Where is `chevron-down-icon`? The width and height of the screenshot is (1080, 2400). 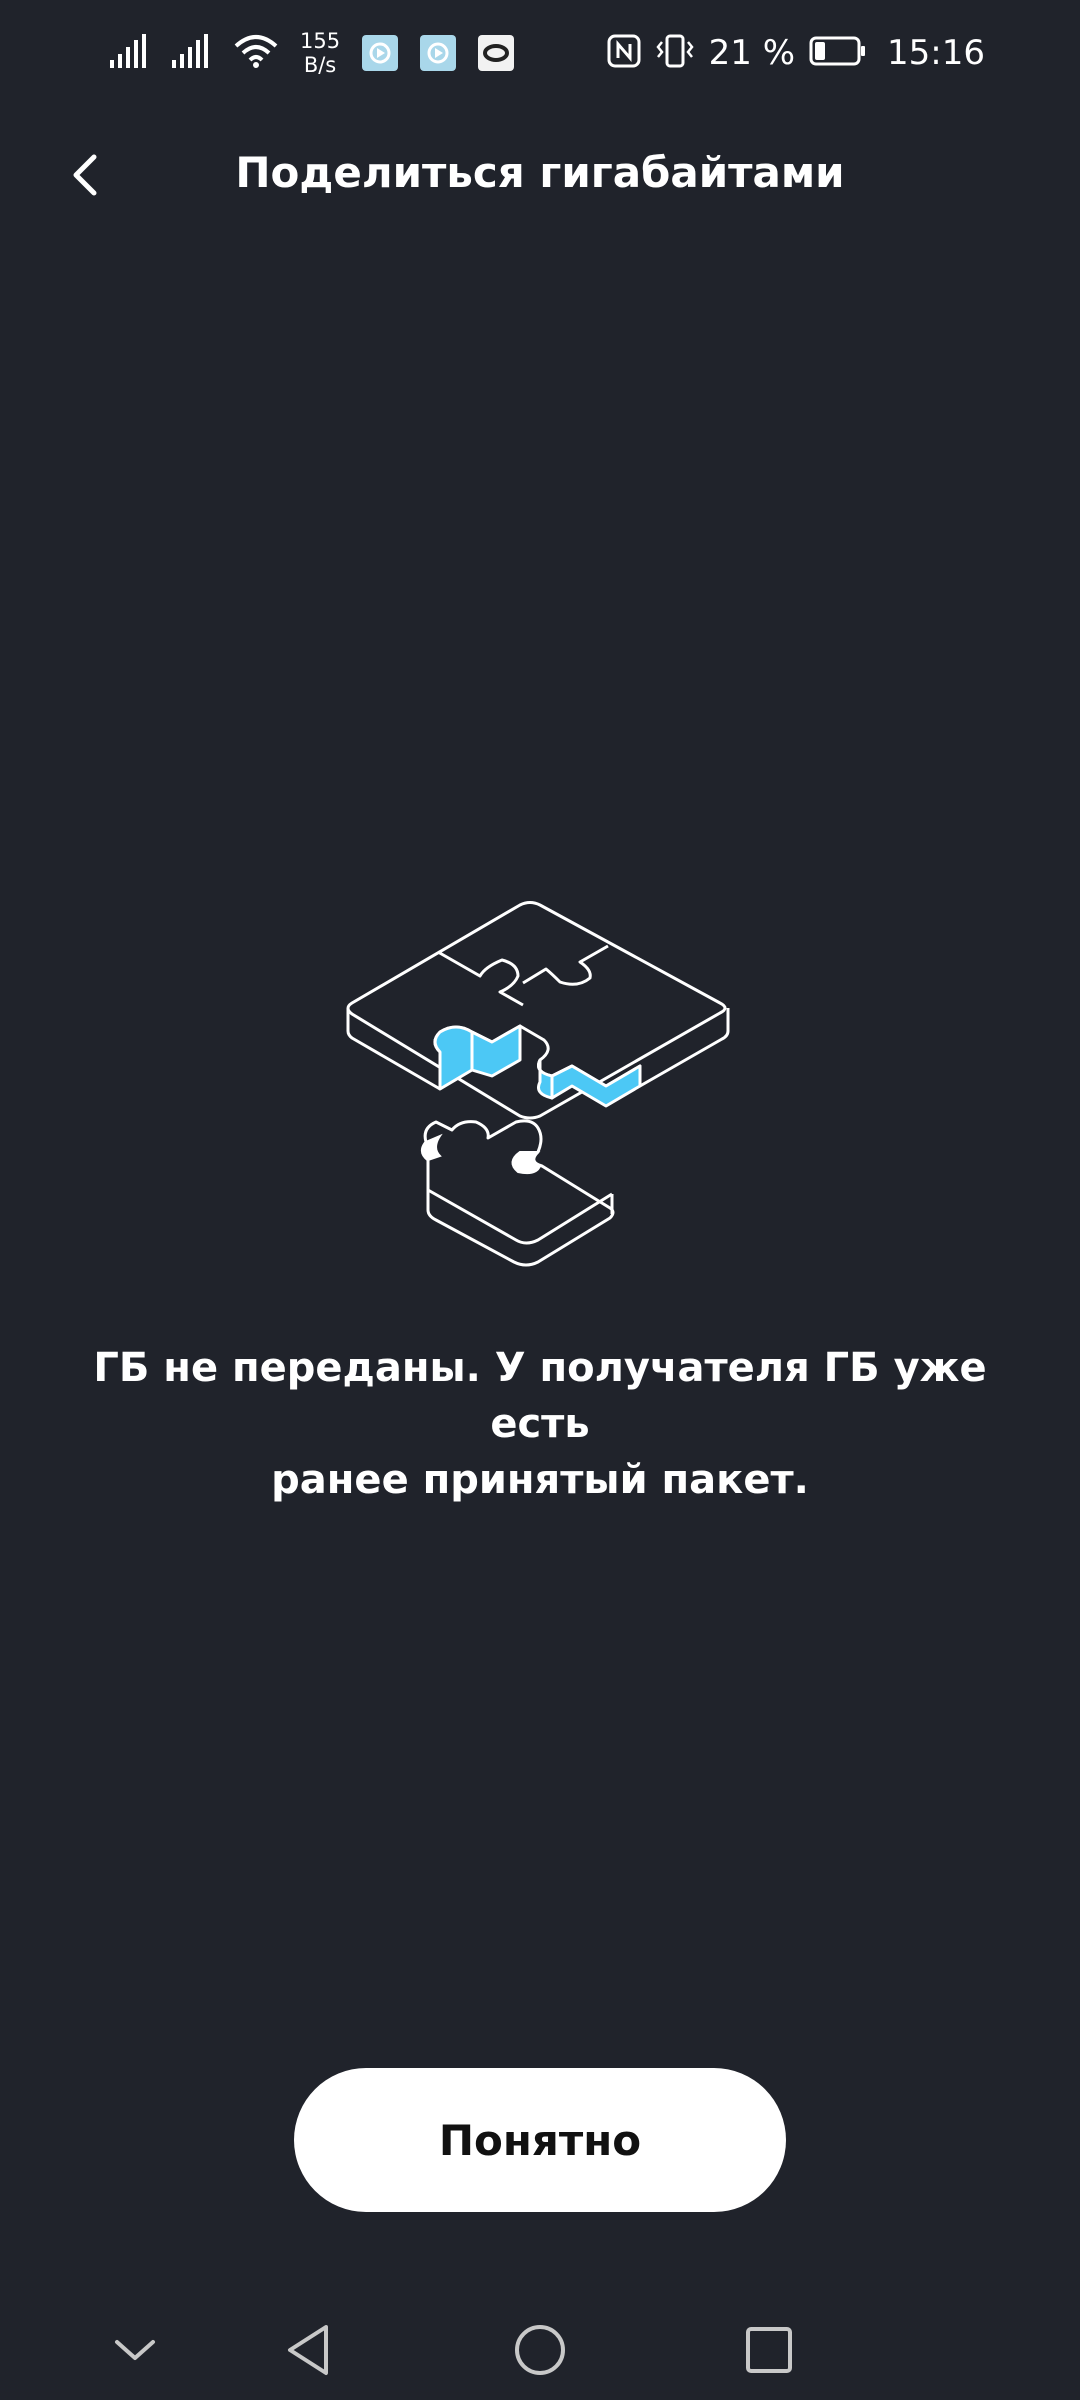 chevron-down-icon is located at coordinates (135, 2350).